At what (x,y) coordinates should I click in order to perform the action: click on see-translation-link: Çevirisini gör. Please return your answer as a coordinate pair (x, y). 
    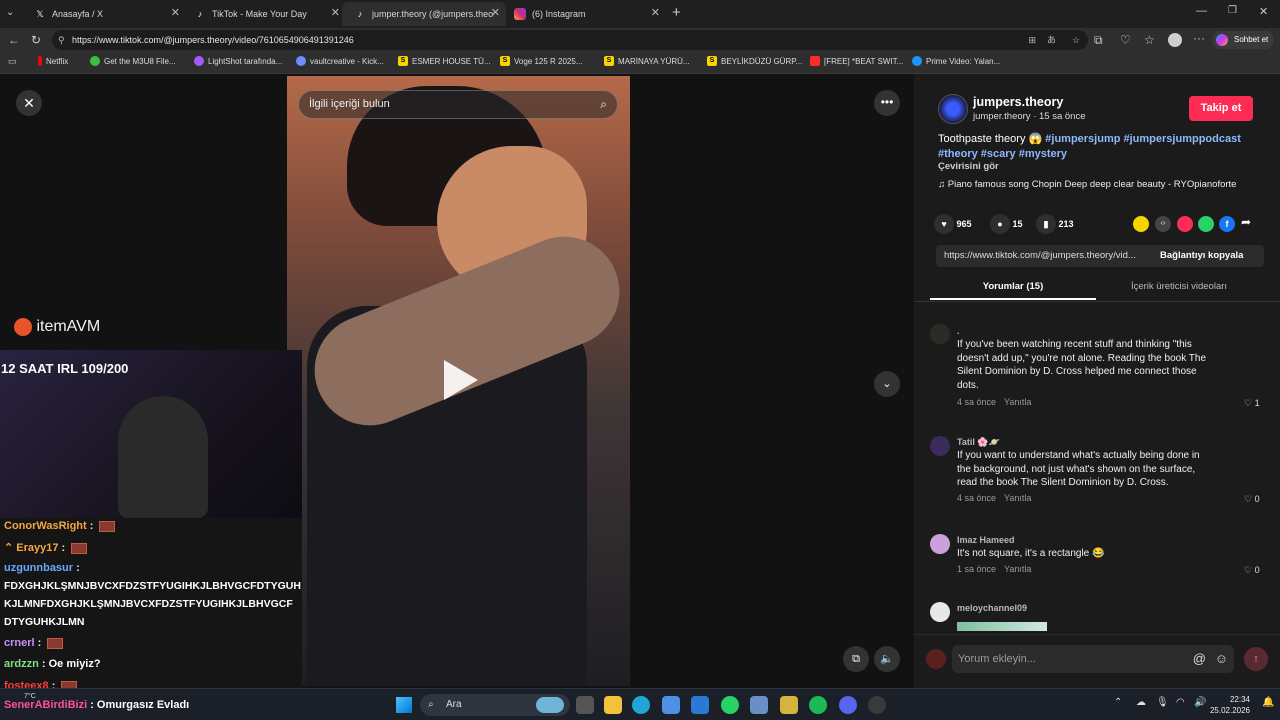
    Looking at the image, I should click on (968, 166).